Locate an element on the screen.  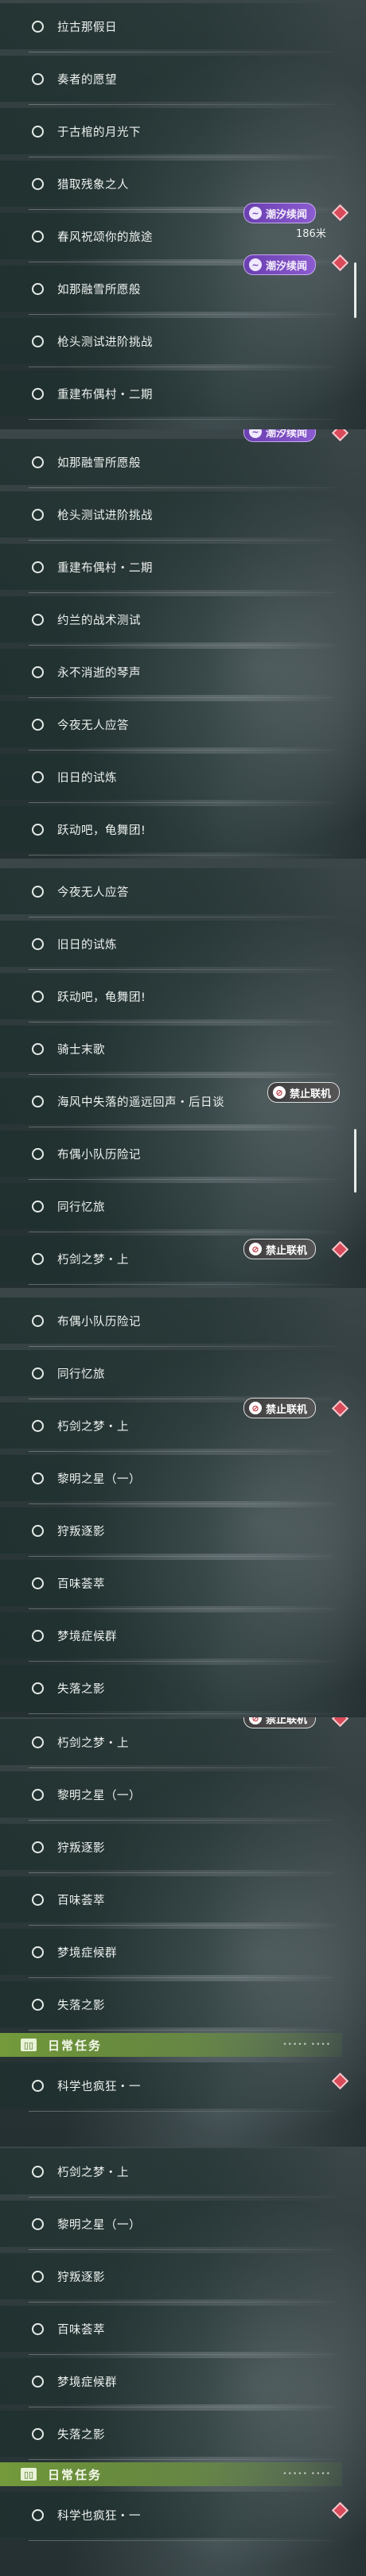
tide-tag: ~ 潮汐续闻 is located at coordinates (280, 264).